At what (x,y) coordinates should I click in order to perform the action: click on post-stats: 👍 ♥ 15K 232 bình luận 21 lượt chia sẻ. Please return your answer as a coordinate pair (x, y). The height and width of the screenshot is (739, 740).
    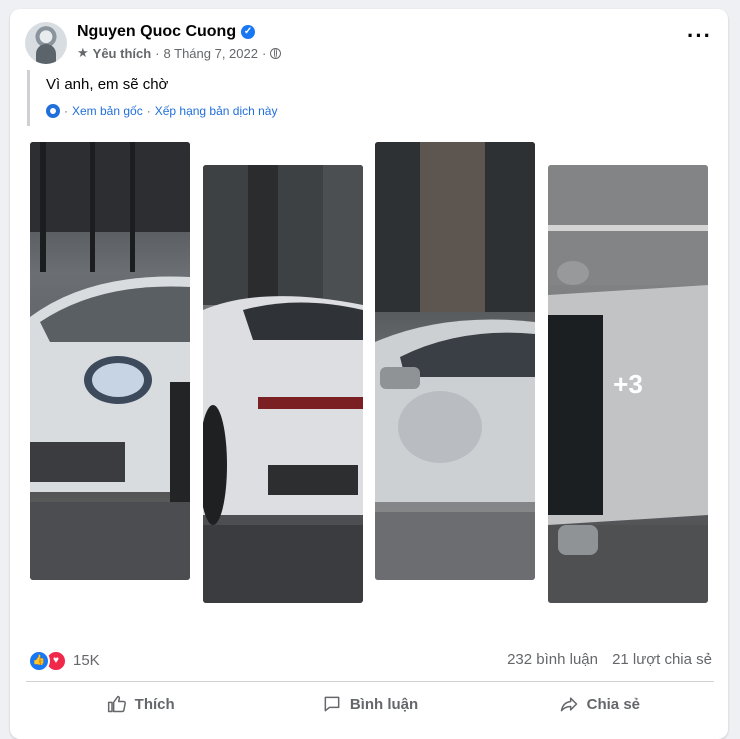
    Looking at the image, I should click on (371, 660).